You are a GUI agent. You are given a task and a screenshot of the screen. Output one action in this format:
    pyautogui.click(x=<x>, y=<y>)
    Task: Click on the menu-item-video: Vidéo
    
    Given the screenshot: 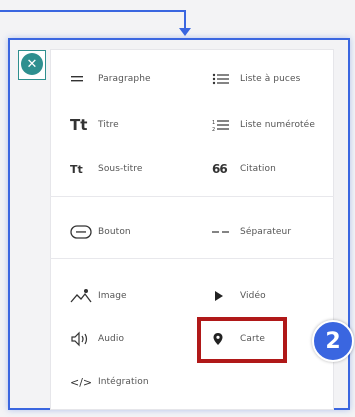 What is the action you would take?
    pyautogui.click(x=239, y=296)
    